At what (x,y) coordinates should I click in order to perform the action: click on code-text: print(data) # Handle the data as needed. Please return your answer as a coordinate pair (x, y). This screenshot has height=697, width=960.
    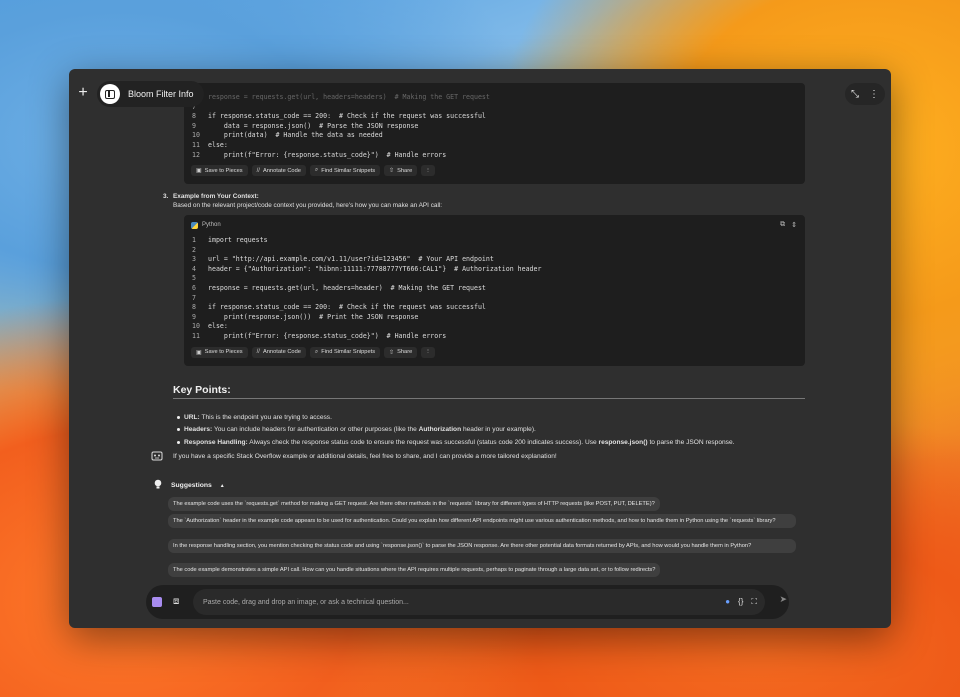
    Looking at the image, I should click on (295, 135).